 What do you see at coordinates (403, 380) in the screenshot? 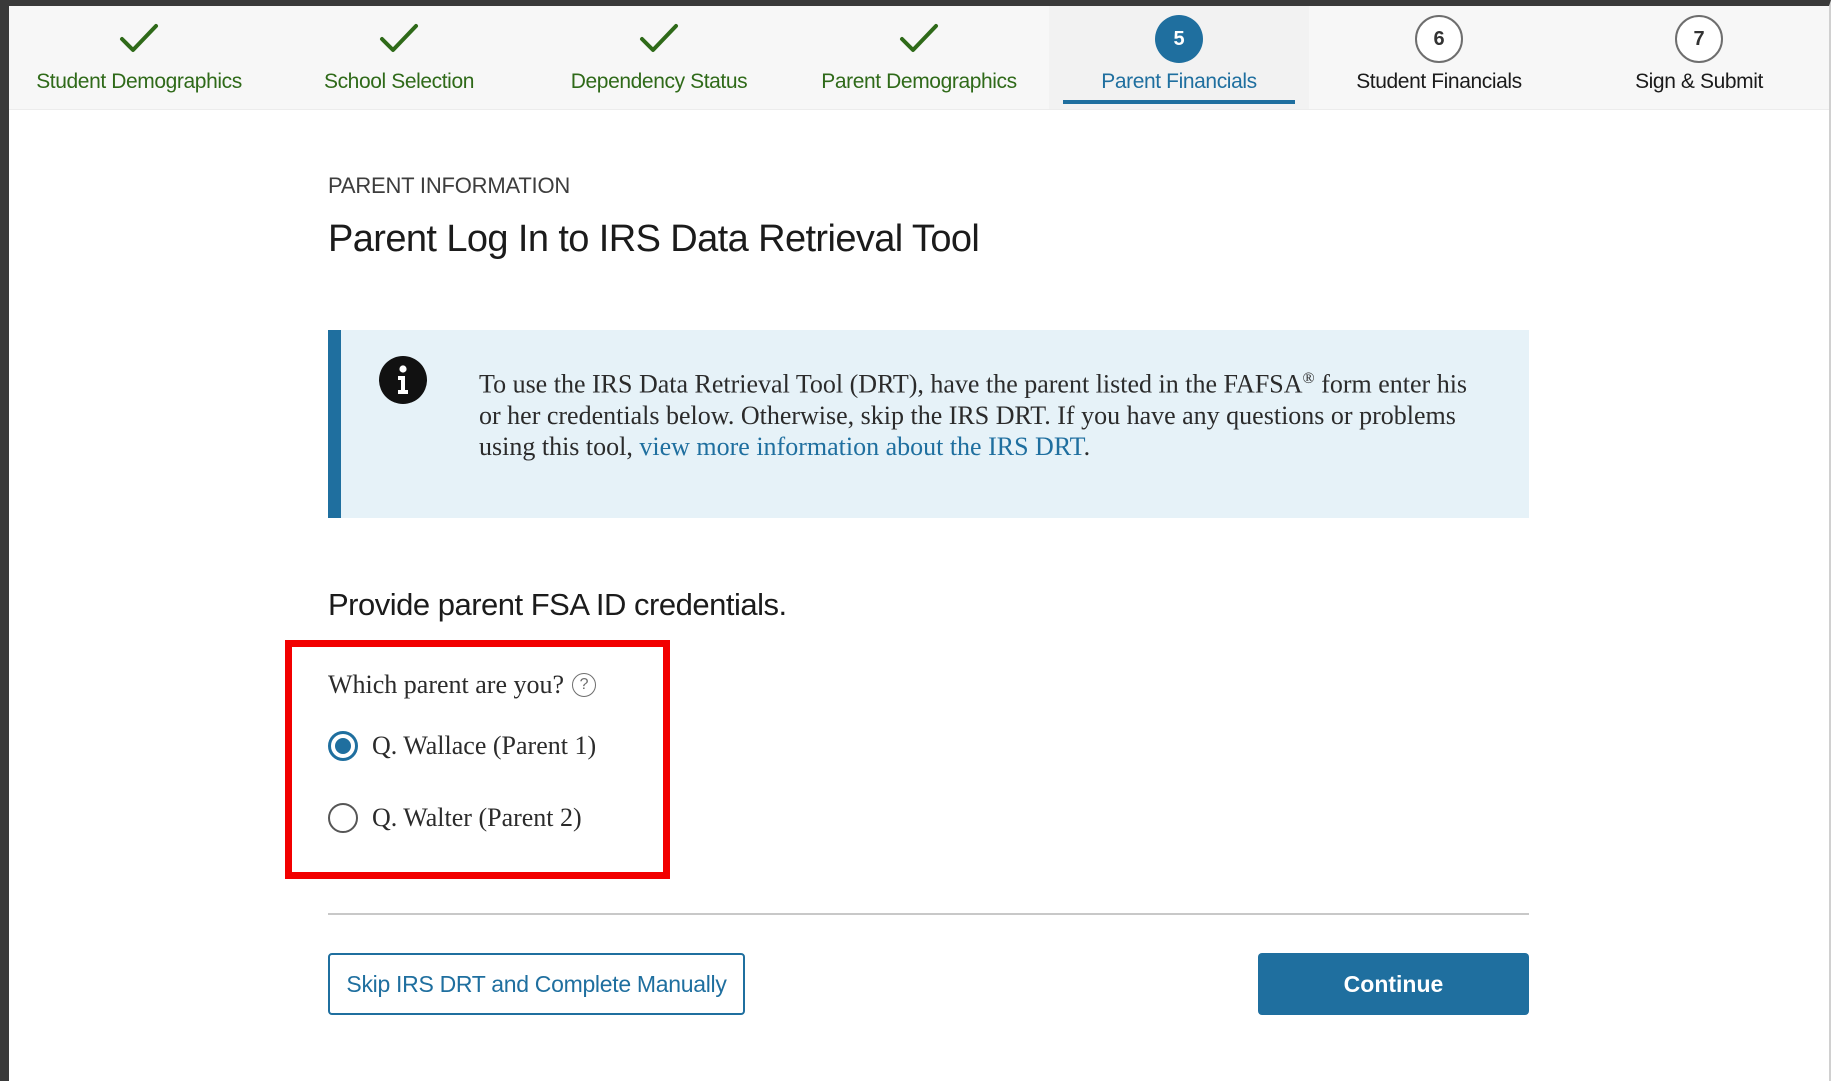
I see `info-icon` at bounding box center [403, 380].